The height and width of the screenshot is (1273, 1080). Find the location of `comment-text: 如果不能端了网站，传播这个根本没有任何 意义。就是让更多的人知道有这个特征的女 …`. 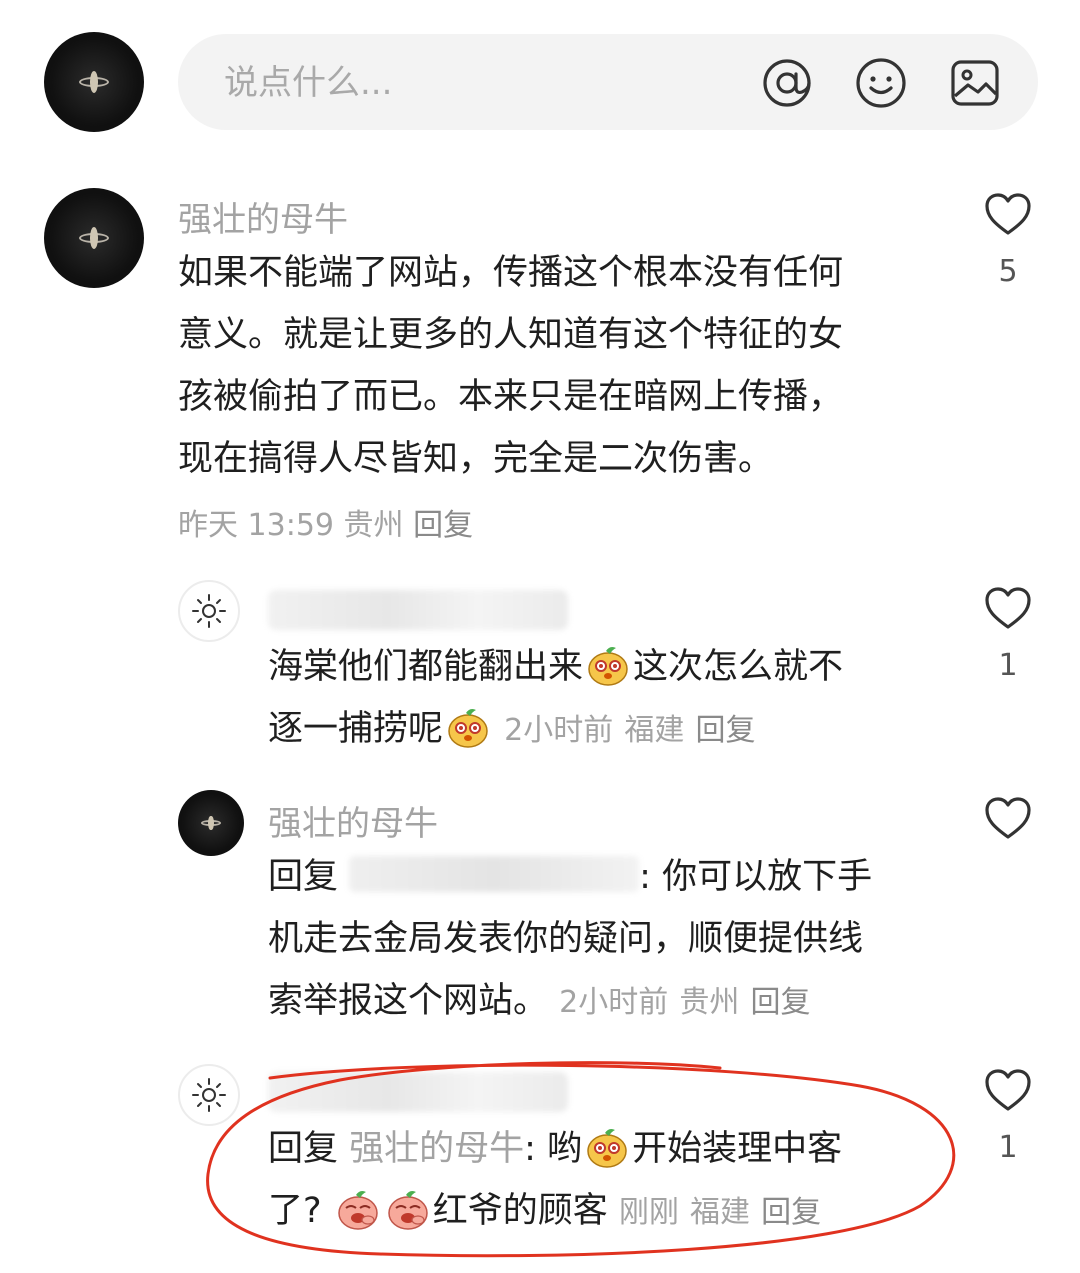

comment-text: 如果不能端了网站，传播这个根本没有任何 意义。就是让更多的人知道有这个特征的女 … is located at coordinates (558, 366).